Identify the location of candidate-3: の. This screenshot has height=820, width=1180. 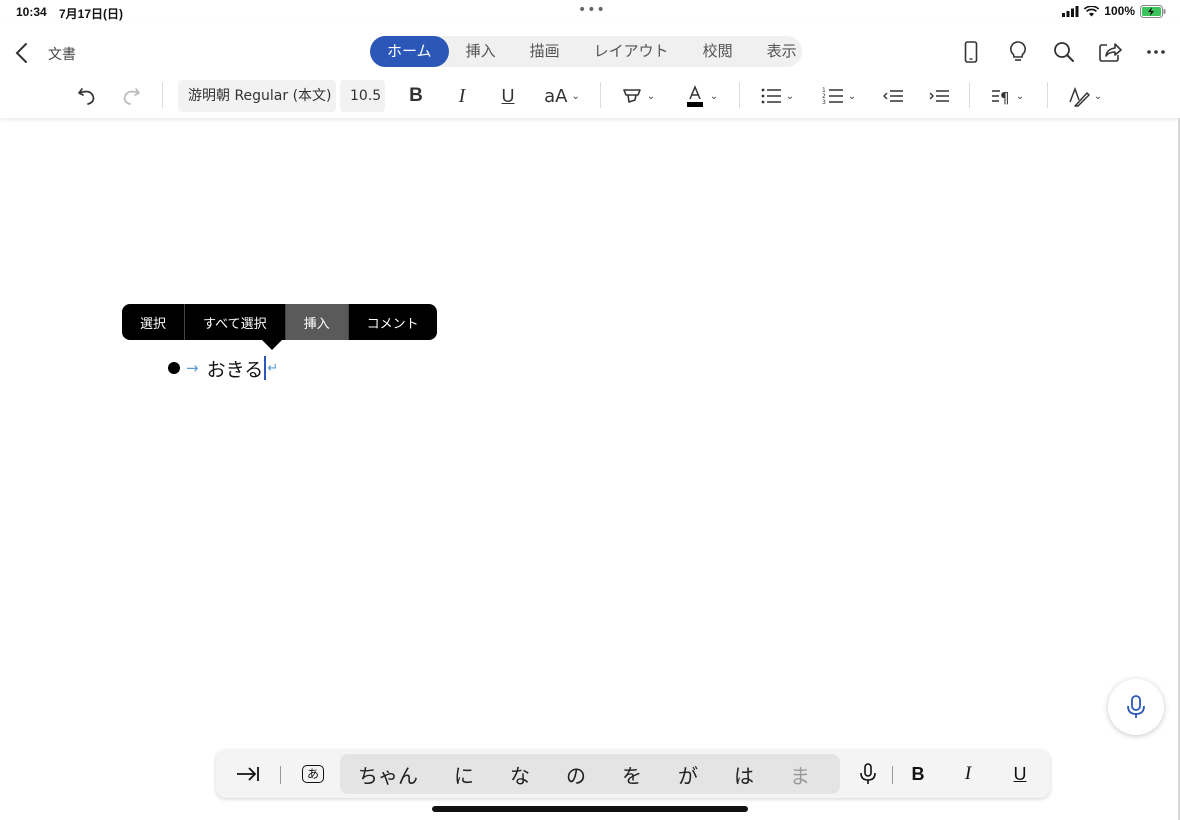
(576, 774).